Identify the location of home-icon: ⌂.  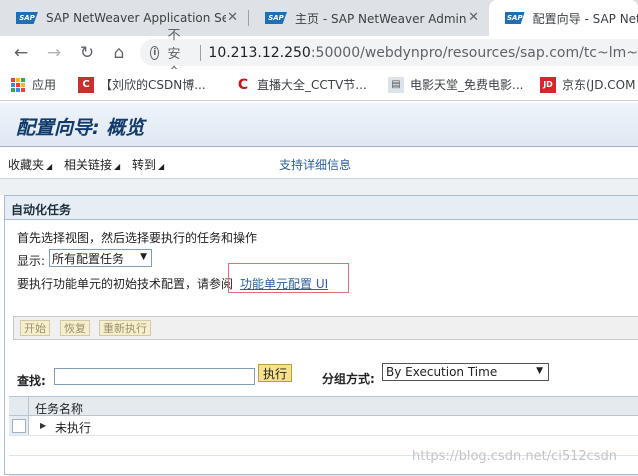
(119, 53).